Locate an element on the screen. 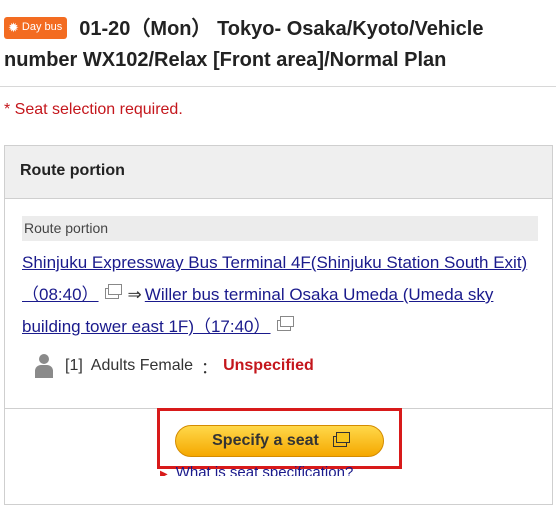 Image resolution: width=556 pixels, height=511 pixels. new-window-icon is located at coordinates (341, 439).